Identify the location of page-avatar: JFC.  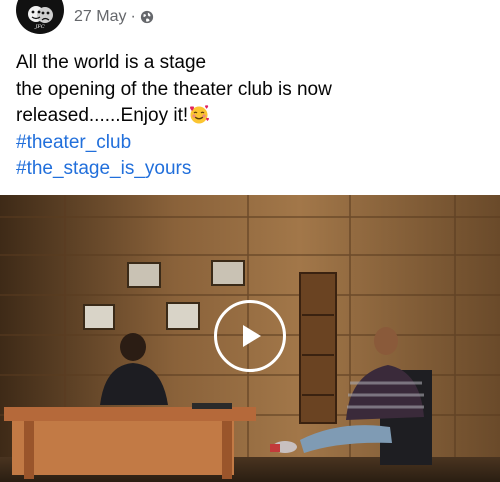
(40, 17).